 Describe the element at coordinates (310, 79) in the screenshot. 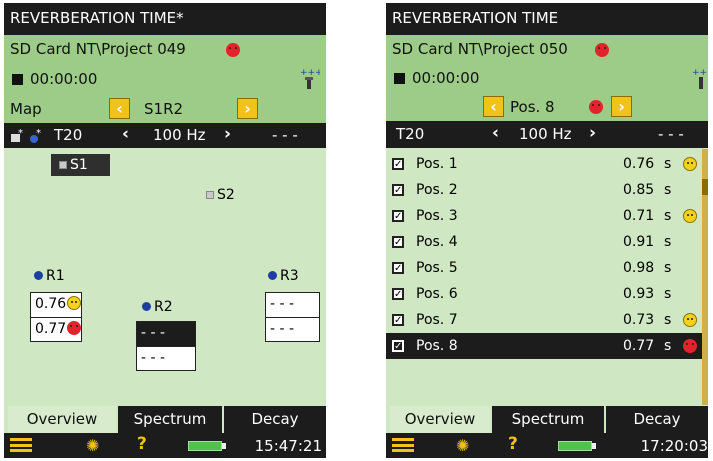

I see `transducer-icon: +++` at that location.